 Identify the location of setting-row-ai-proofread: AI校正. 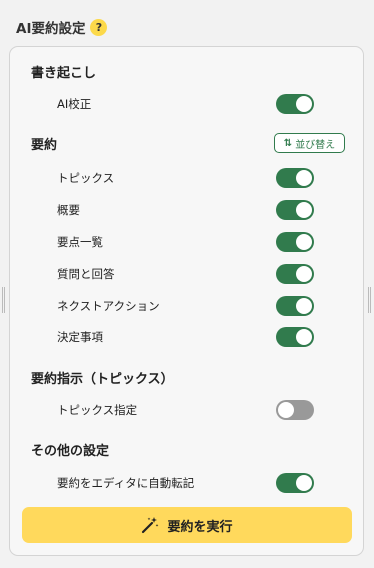
(186, 104).